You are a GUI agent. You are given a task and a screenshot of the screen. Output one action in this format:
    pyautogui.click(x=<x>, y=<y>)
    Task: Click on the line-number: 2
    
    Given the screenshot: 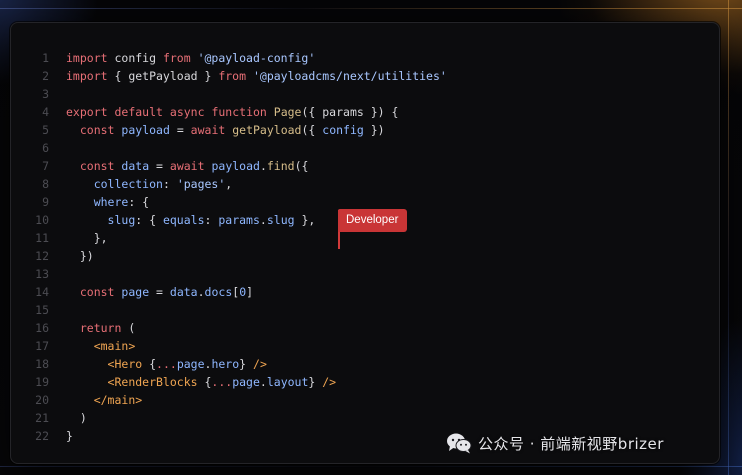 What is the action you would take?
    pyautogui.click(x=45, y=76)
    